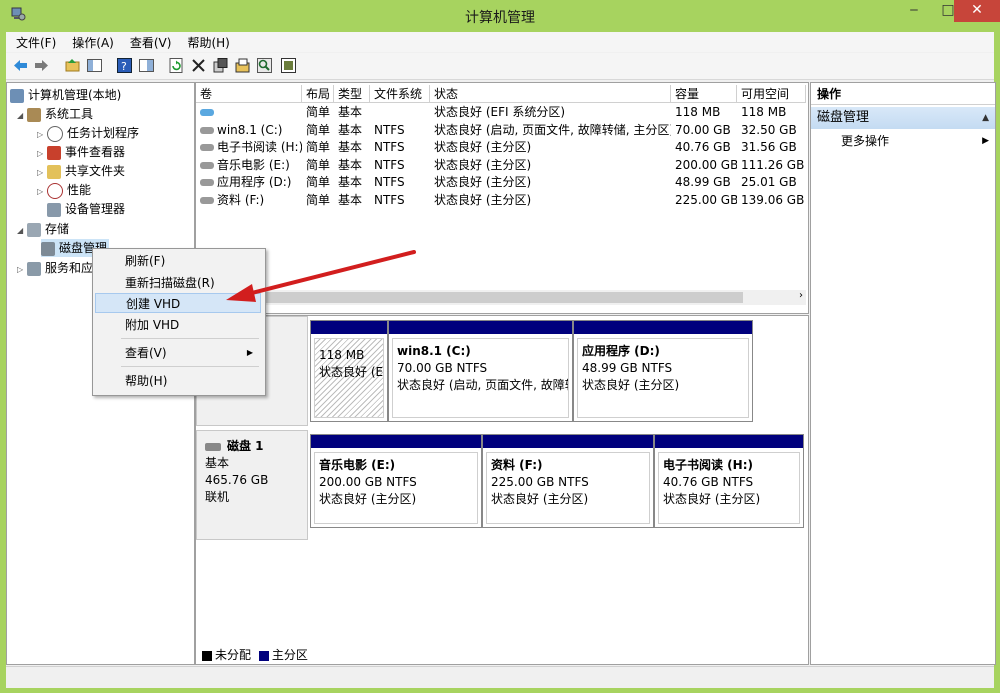 The width and height of the screenshot is (1000, 693). I want to click on close-button: ✕, so click(977, 11).